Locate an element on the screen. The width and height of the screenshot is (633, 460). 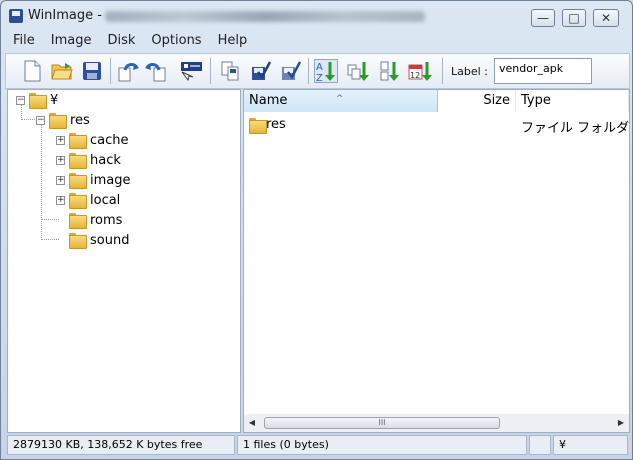
winimage-app-icon is located at coordinates (16, 16).